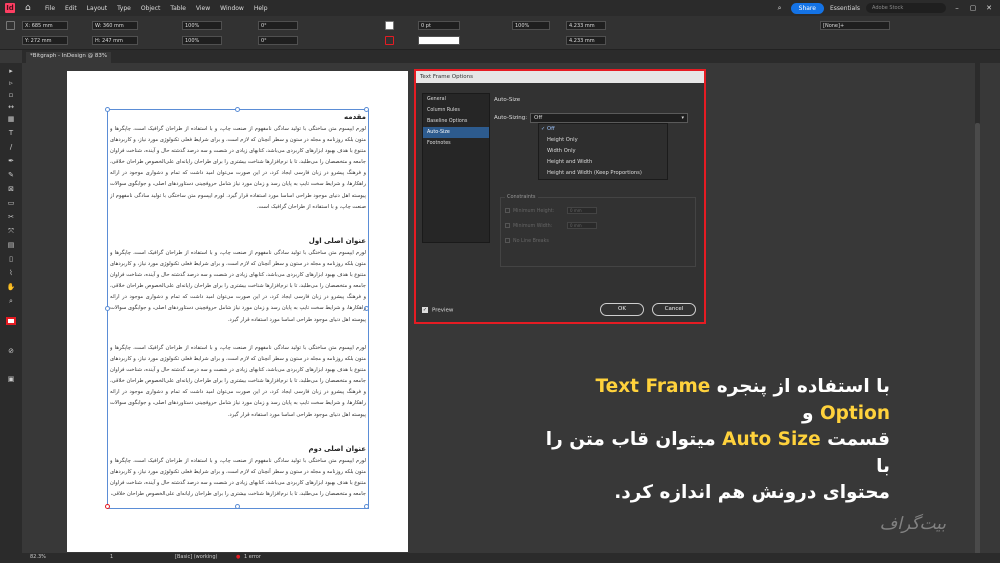 The width and height of the screenshot is (1000, 563). Describe the element at coordinates (45, 25) in the screenshot. I see `x-field: X: 685 mm` at that location.